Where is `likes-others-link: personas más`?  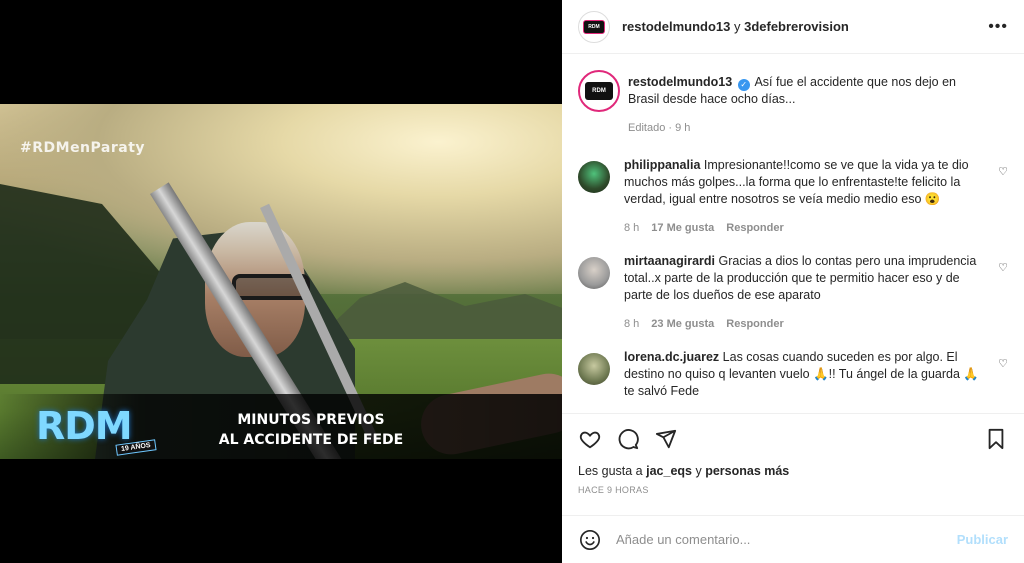
likes-others-link: personas más is located at coordinates (747, 471).